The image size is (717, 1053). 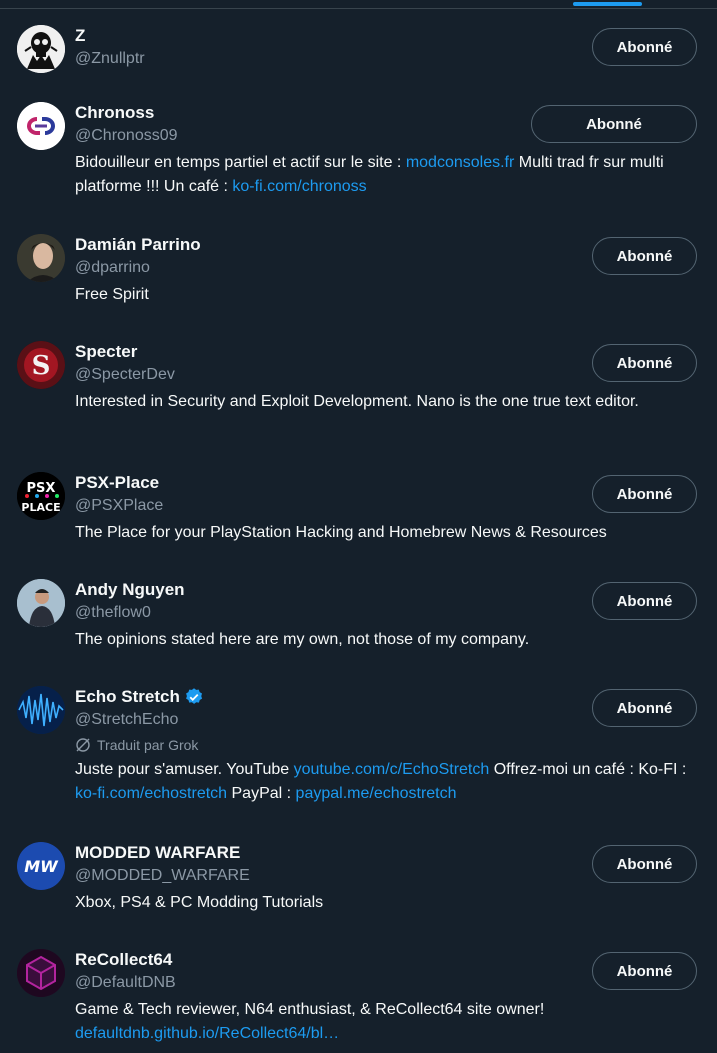 I want to click on specter-logo-icon: S, so click(x=41, y=365).